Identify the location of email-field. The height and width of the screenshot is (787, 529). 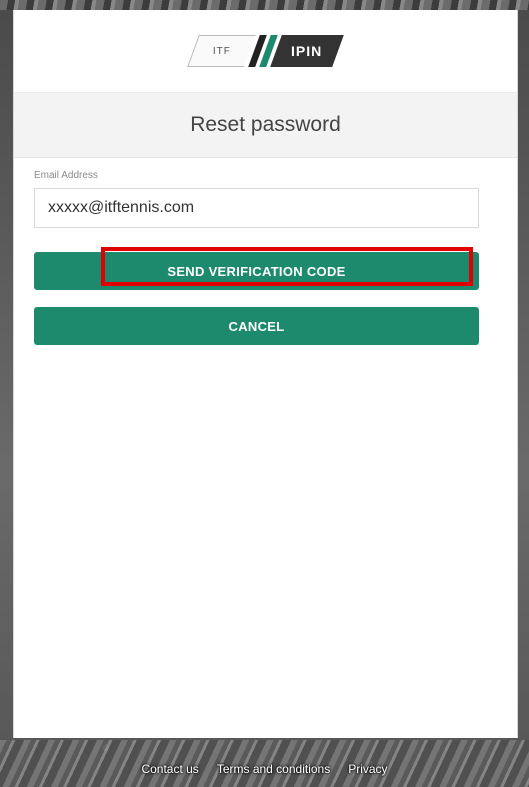
(256, 208).